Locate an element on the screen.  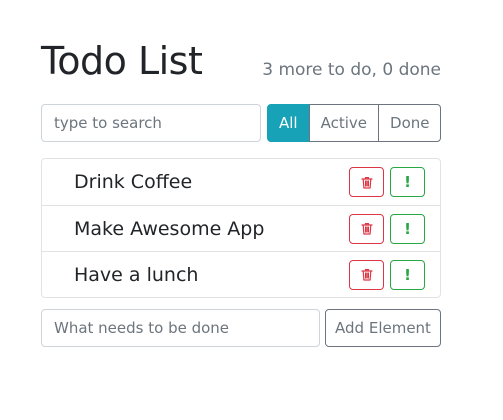
search-panel: All Active Done is located at coordinates (241, 123).